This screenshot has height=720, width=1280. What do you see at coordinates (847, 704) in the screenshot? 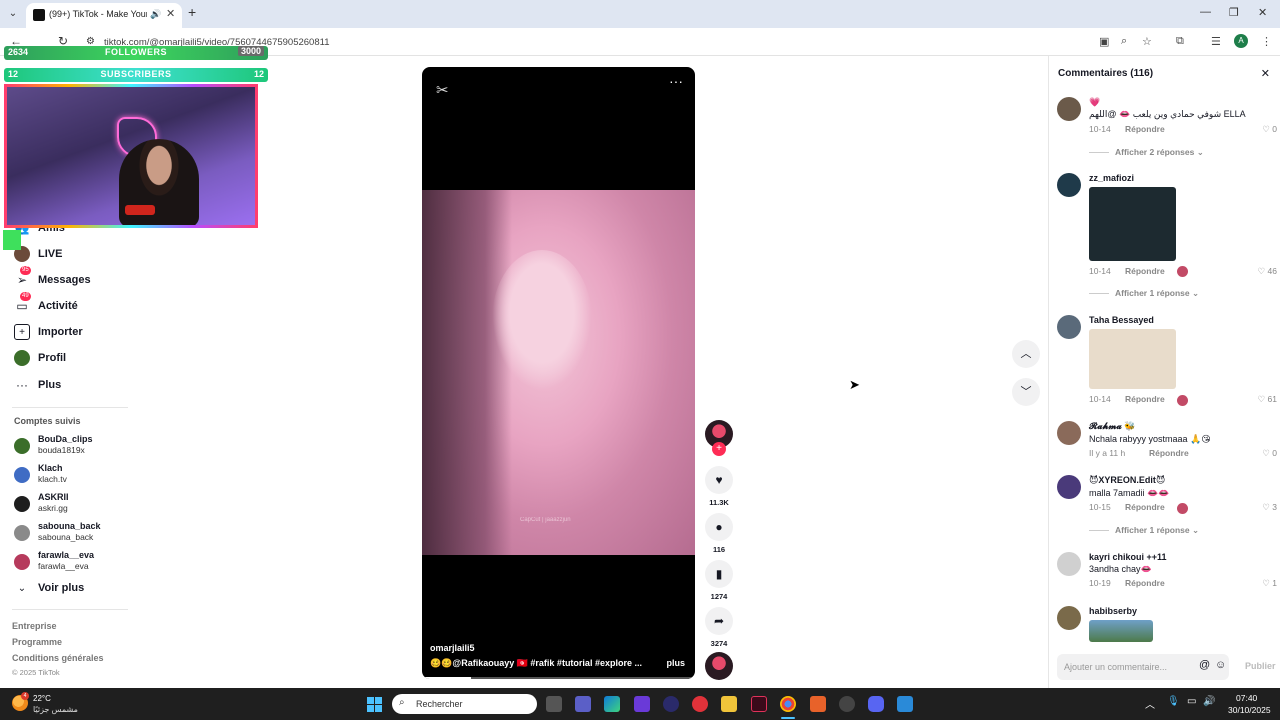
I see `obs-icon` at bounding box center [847, 704].